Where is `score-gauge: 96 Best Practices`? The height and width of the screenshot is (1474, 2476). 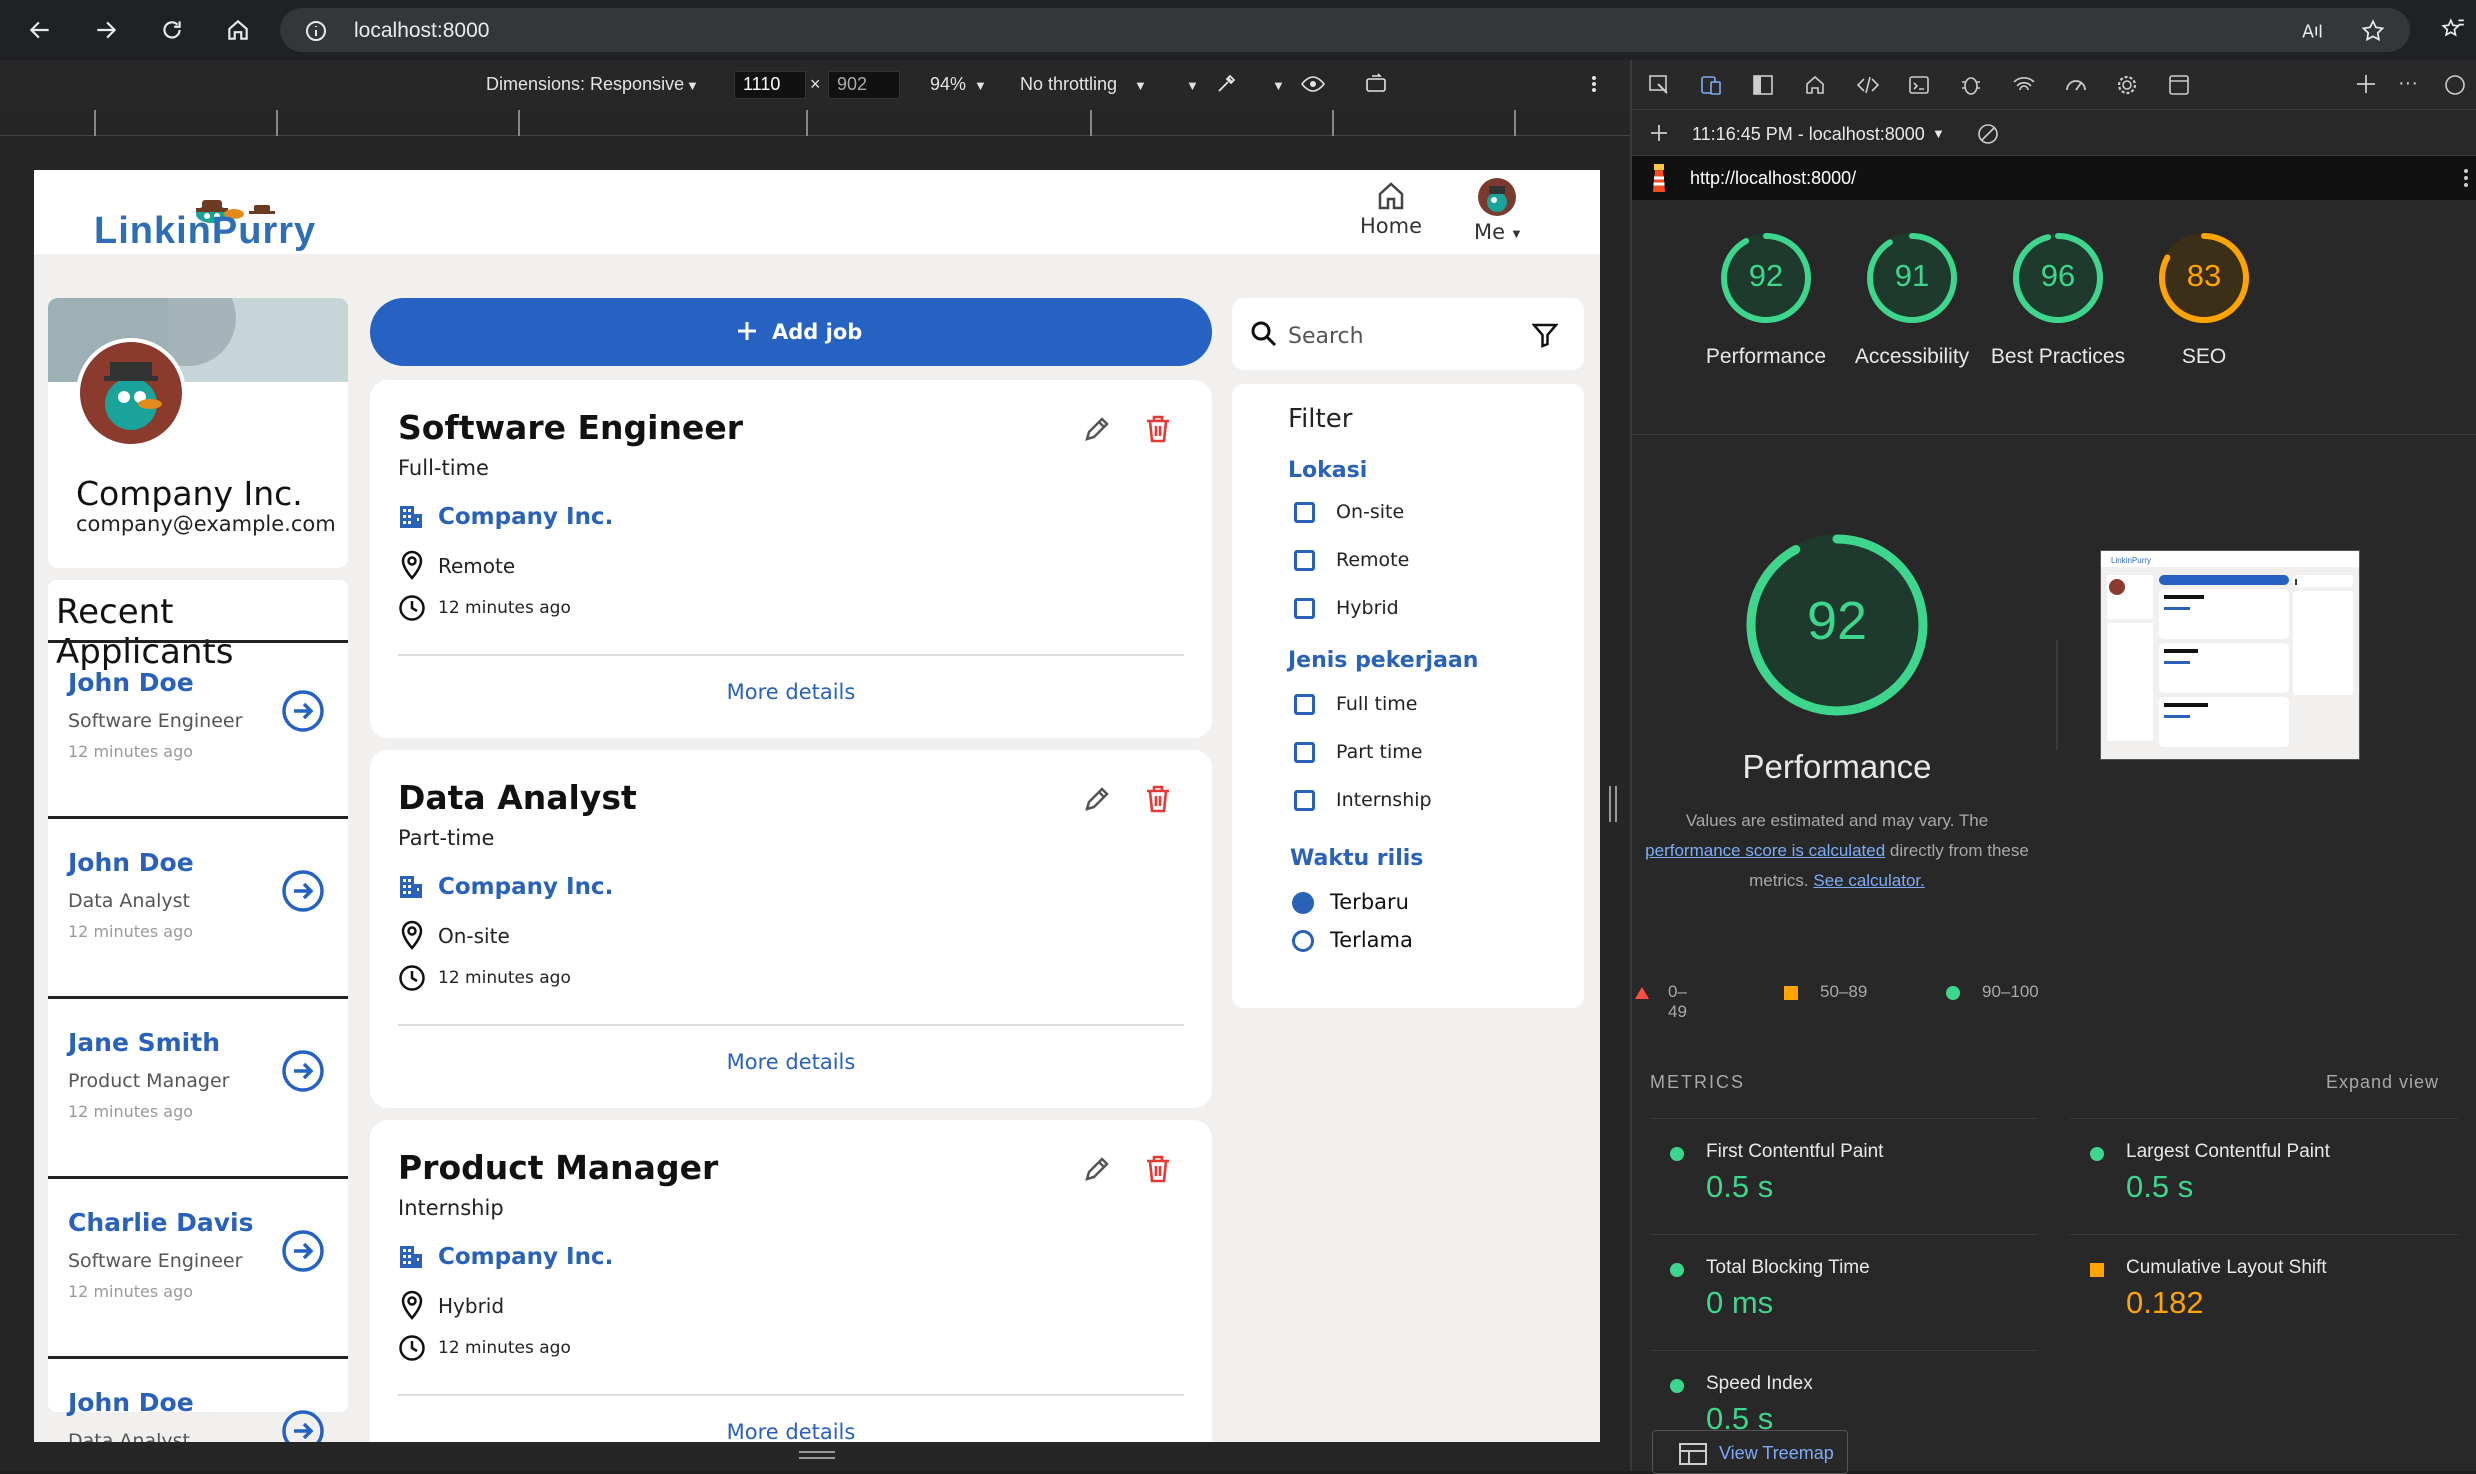 score-gauge: 96 Best Practices is located at coordinates (2058, 330).